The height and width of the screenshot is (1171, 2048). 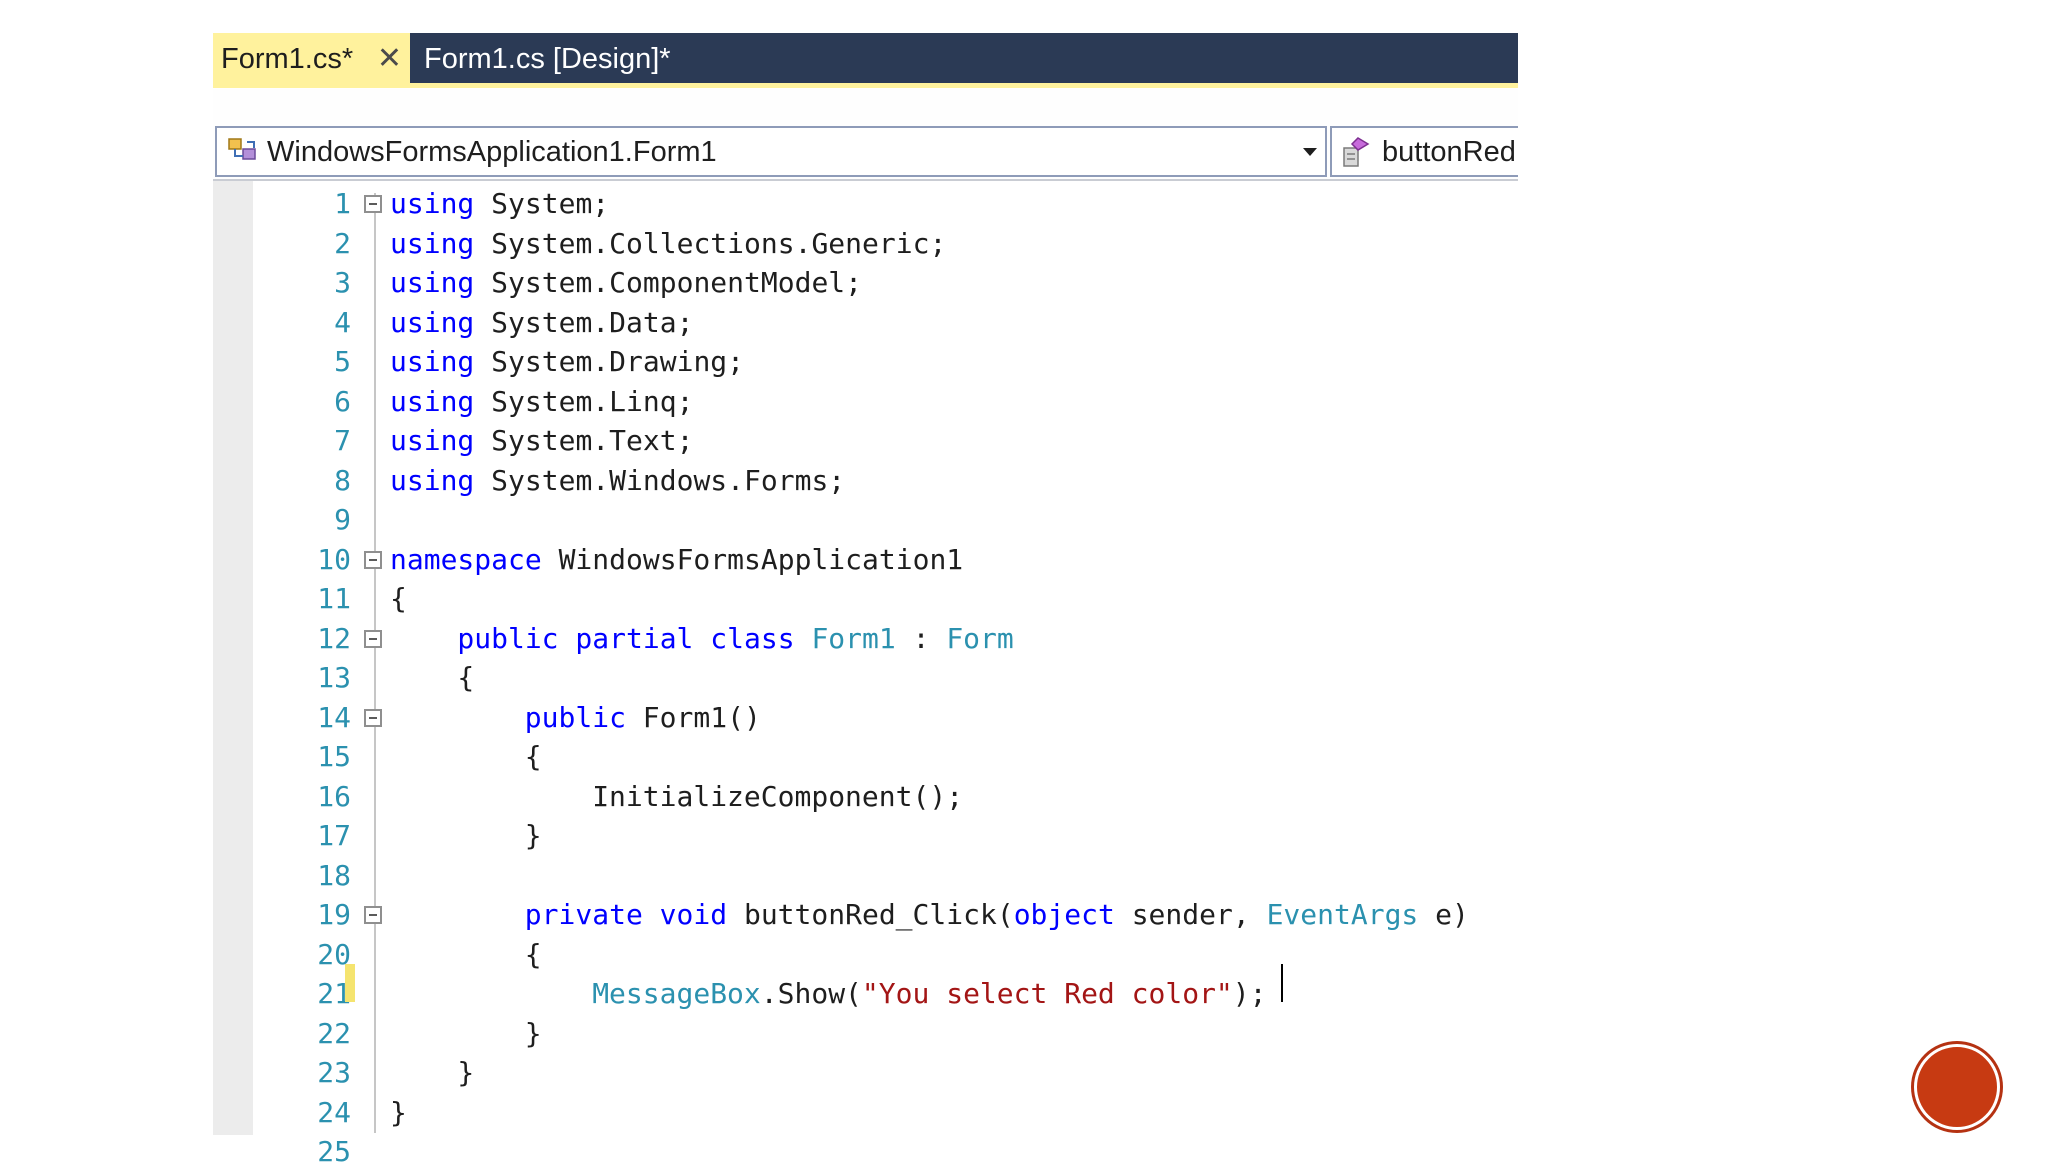 I want to click on code-line: 17}, so click(x=865, y=835).